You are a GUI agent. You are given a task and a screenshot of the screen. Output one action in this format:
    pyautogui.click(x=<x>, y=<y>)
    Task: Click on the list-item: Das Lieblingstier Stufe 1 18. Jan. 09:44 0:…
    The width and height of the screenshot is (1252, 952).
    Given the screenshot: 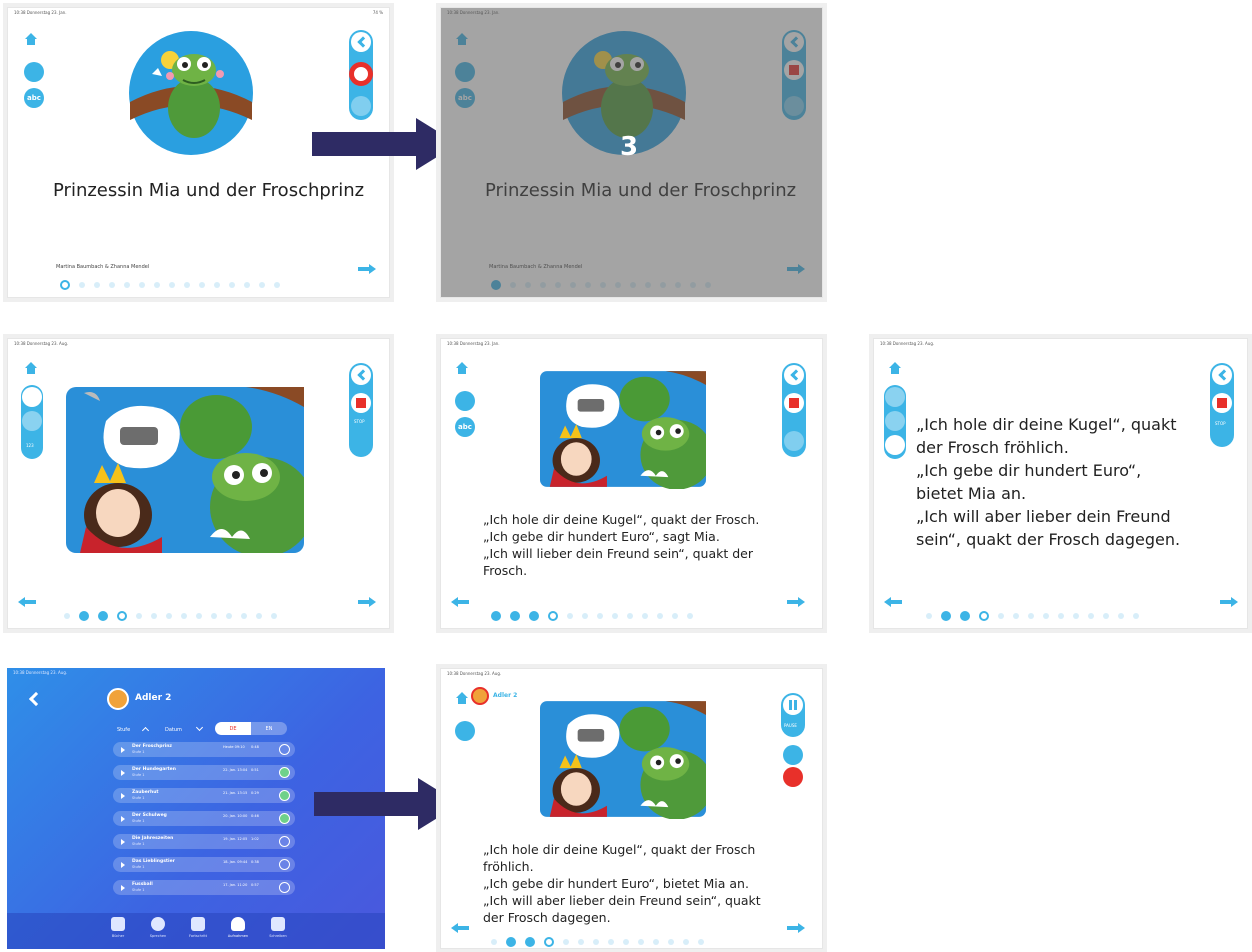 What is the action you would take?
    pyautogui.click(x=204, y=864)
    